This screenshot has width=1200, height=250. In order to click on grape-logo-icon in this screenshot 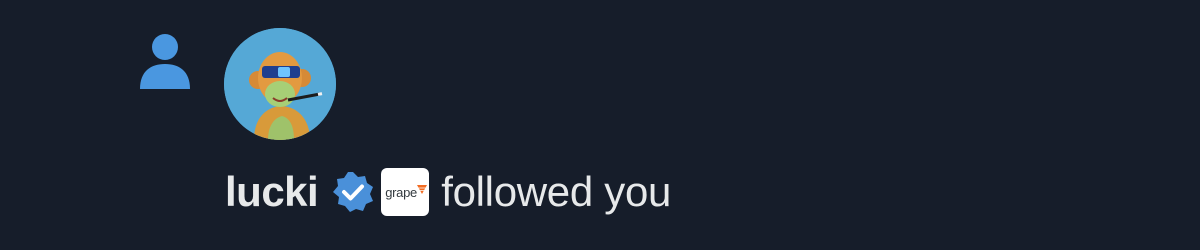, I will do `click(422, 191)`.